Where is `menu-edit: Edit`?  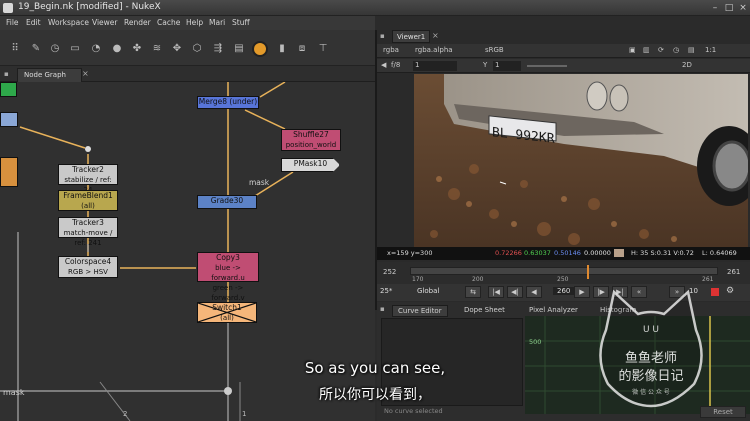
menu-edit: Edit is located at coordinates (33, 22).